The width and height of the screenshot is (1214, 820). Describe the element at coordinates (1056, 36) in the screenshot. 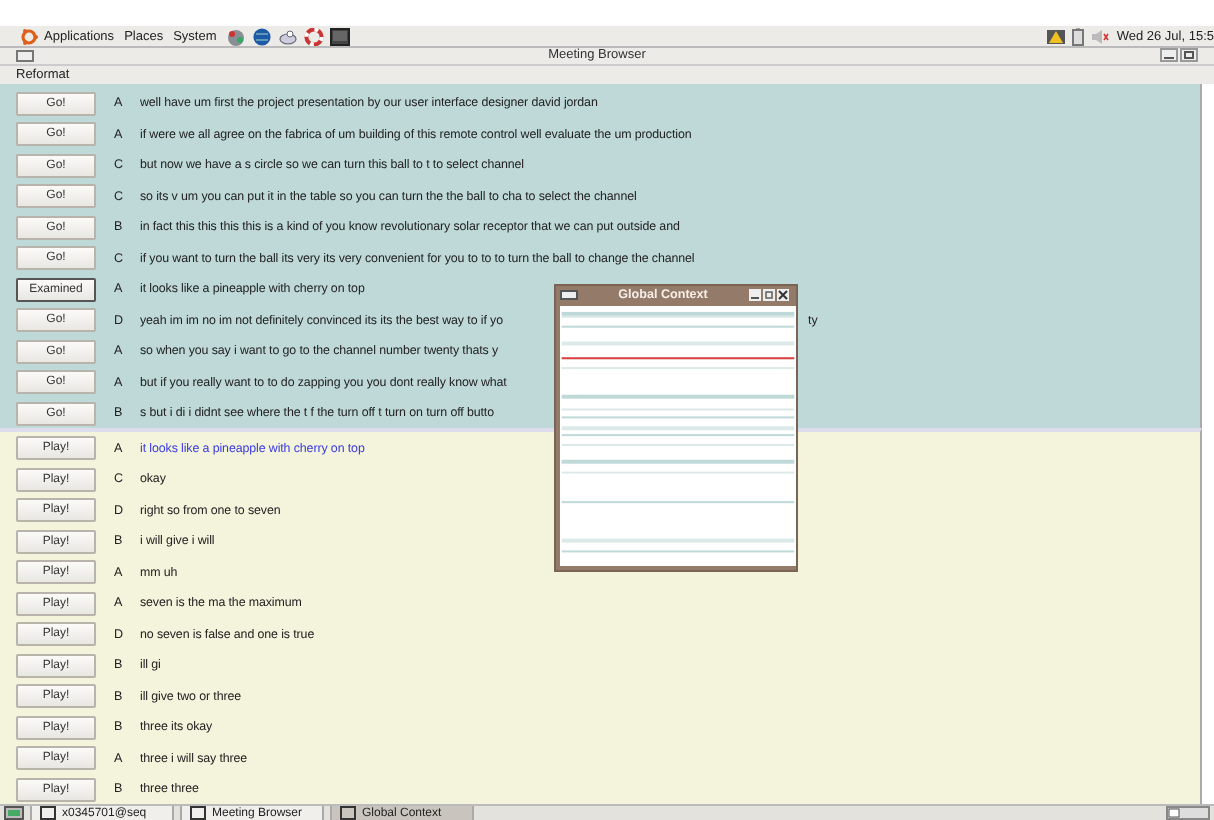

I see `warning-icon` at that location.